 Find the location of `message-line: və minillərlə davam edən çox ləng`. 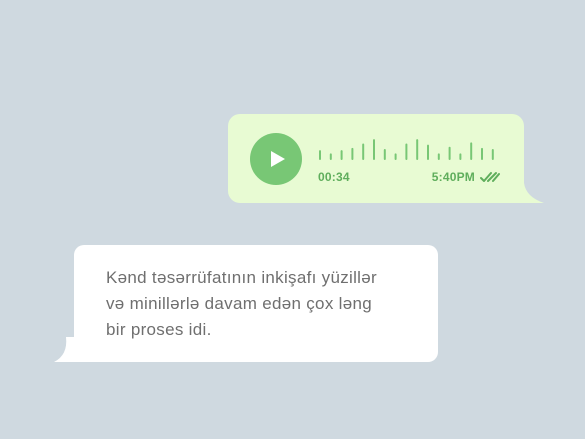

message-line: və minillərlə davam edən çox ləng is located at coordinates (239, 303).